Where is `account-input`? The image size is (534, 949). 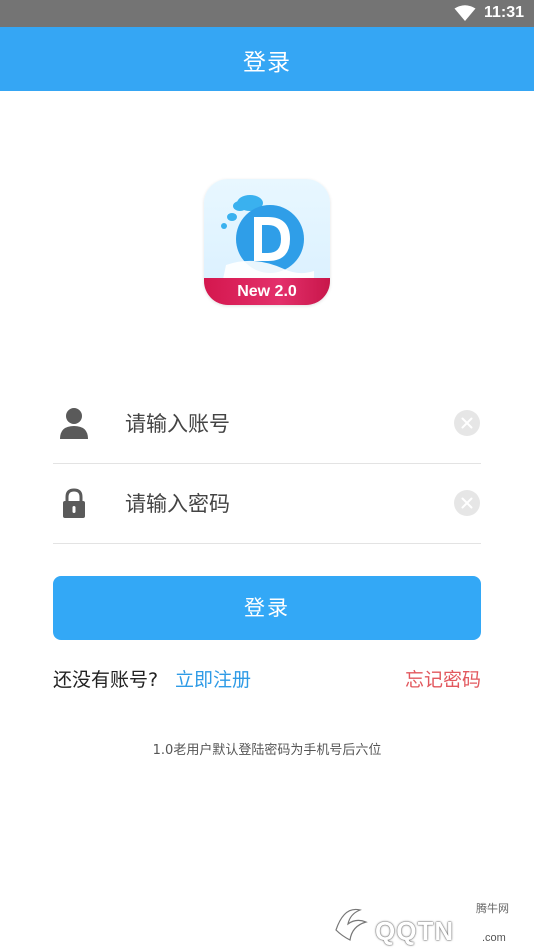
account-input is located at coordinates (275, 424).